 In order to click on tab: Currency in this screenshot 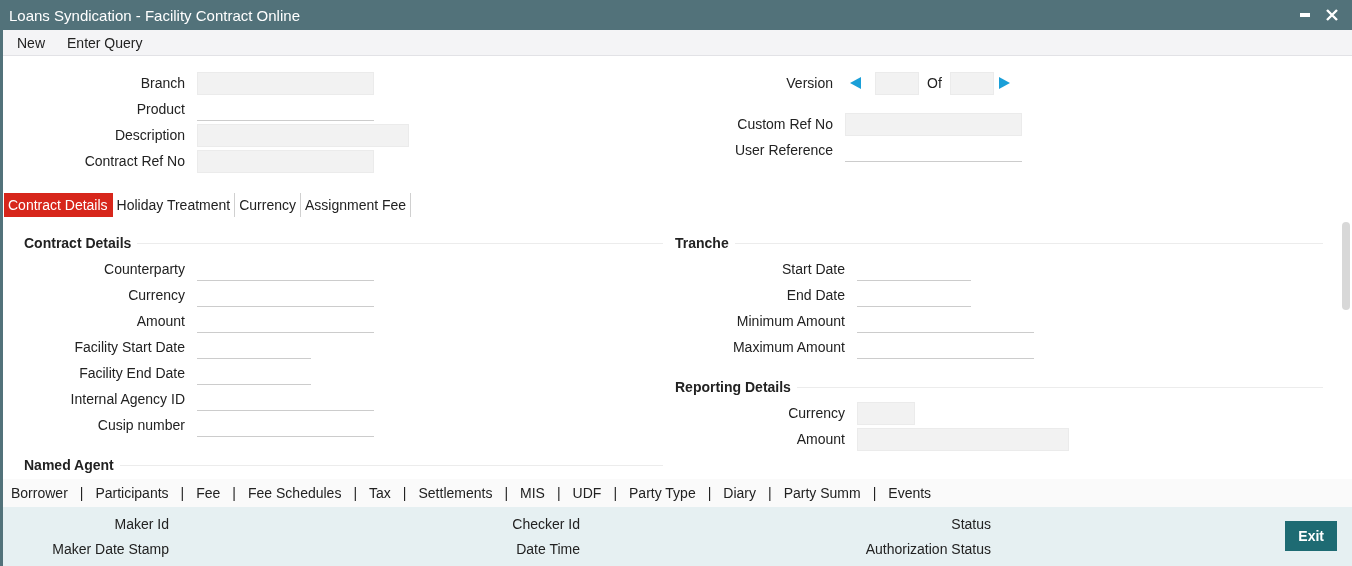, I will do `click(268, 205)`.